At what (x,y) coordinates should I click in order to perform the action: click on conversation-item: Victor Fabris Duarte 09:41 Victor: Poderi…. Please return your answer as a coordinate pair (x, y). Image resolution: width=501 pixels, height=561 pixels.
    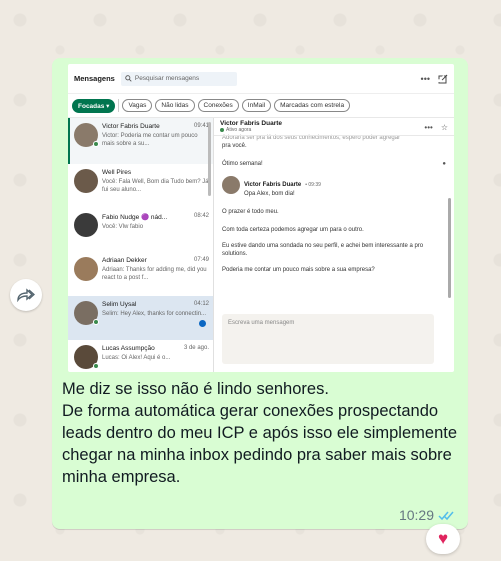
    Looking at the image, I should click on (140, 141).